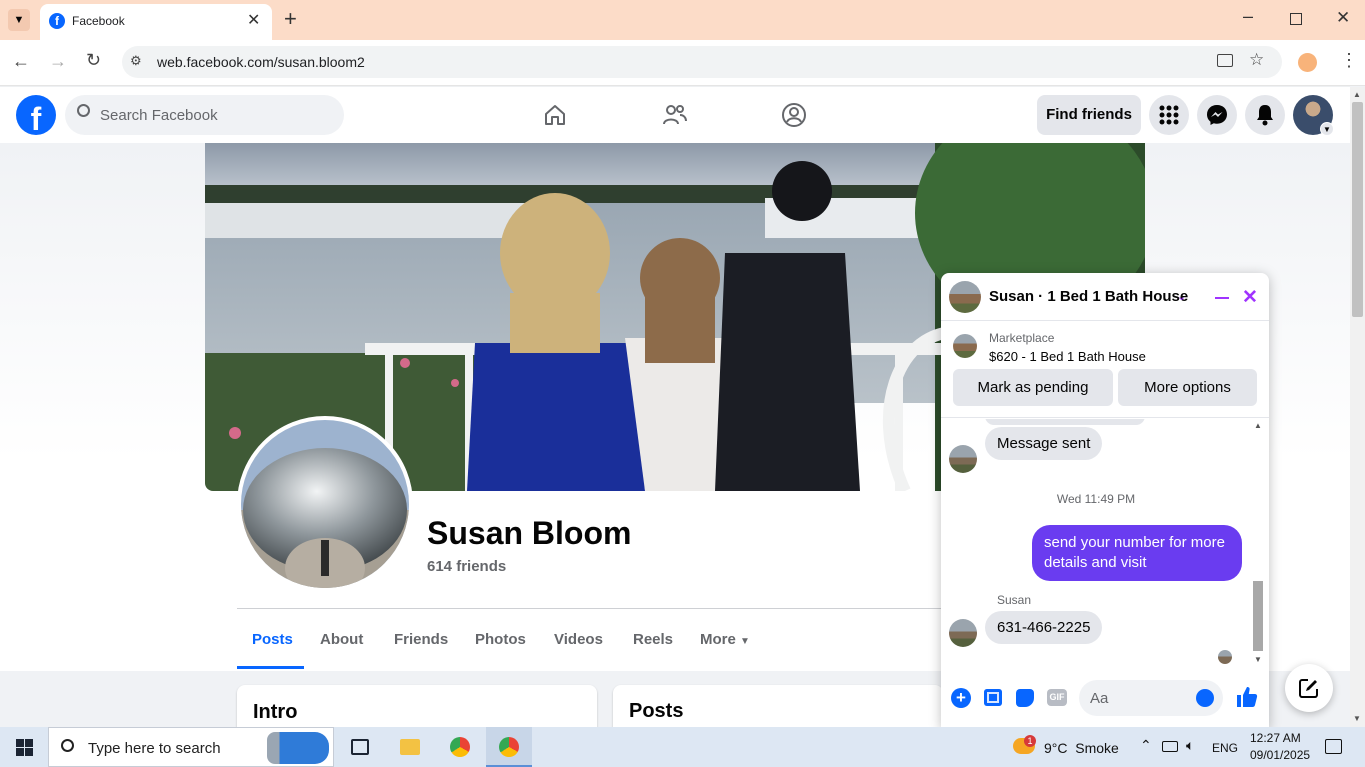 The height and width of the screenshot is (767, 1365). Describe the element at coordinates (1065, 422) in the screenshot. I see `partial-message-bubble` at that location.